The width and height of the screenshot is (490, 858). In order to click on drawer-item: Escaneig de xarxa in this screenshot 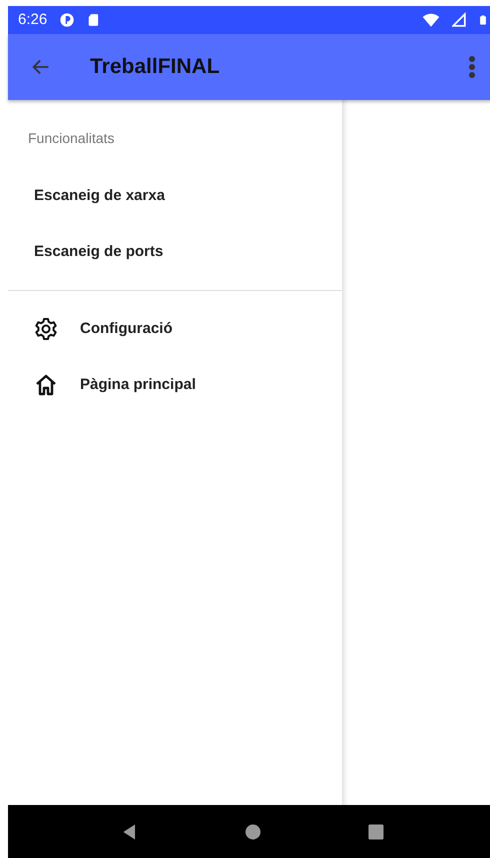, I will do `click(175, 196)`.